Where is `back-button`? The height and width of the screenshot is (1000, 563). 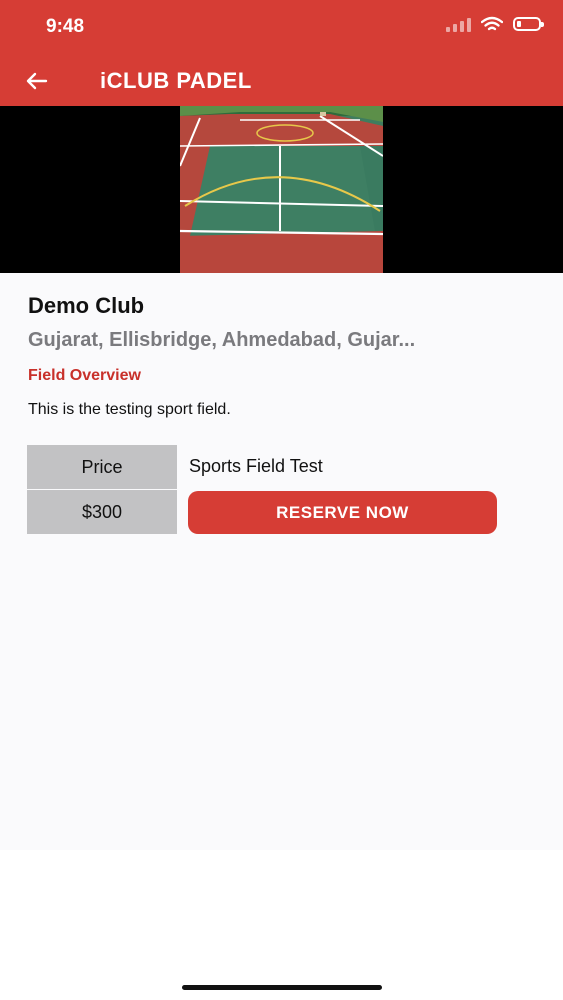 back-button is located at coordinates (37, 81).